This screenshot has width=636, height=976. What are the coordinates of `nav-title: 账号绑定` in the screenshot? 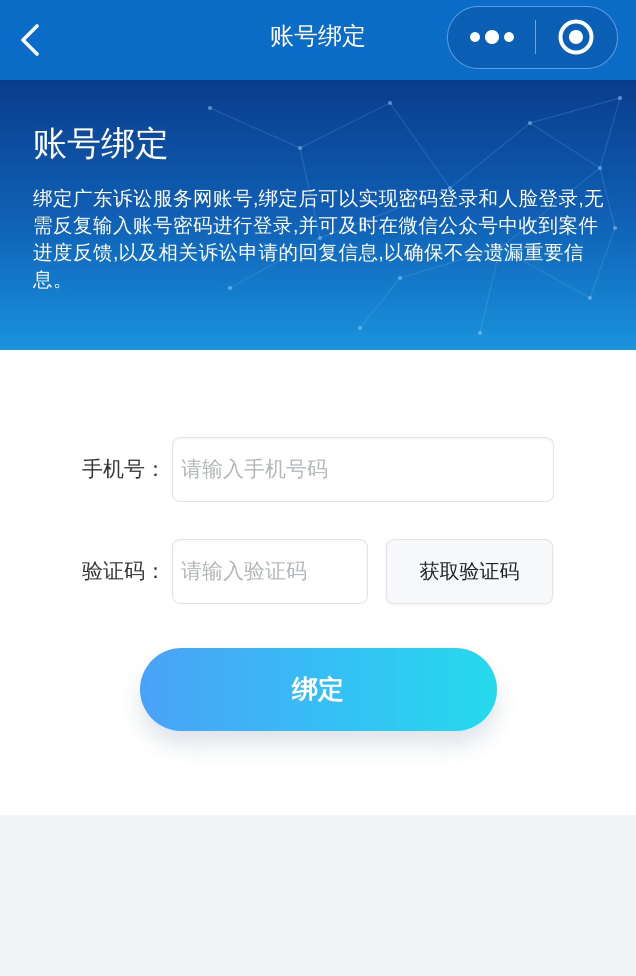 It's located at (318, 37).